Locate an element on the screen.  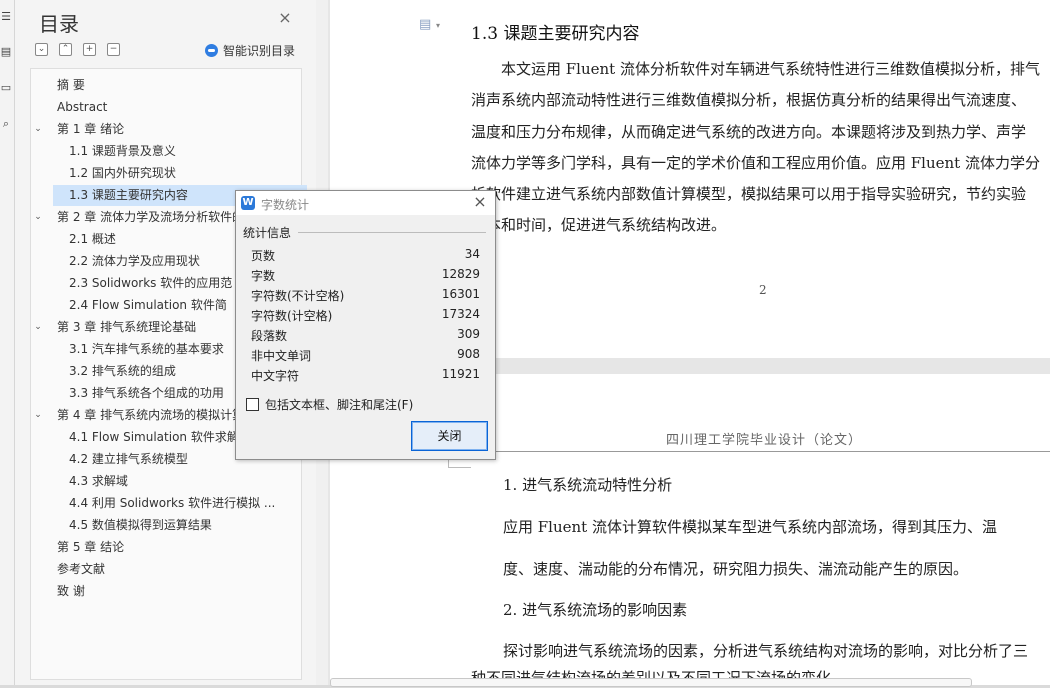
collapse-all-button: ⌄ is located at coordinates (41, 49).